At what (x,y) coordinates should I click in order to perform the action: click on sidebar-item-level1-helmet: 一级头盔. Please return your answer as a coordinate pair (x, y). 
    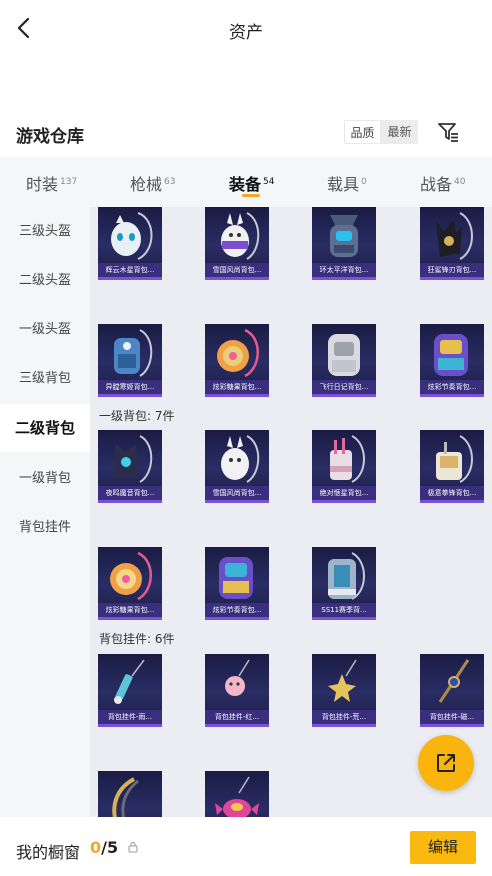
    Looking at the image, I should click on (45, 330).